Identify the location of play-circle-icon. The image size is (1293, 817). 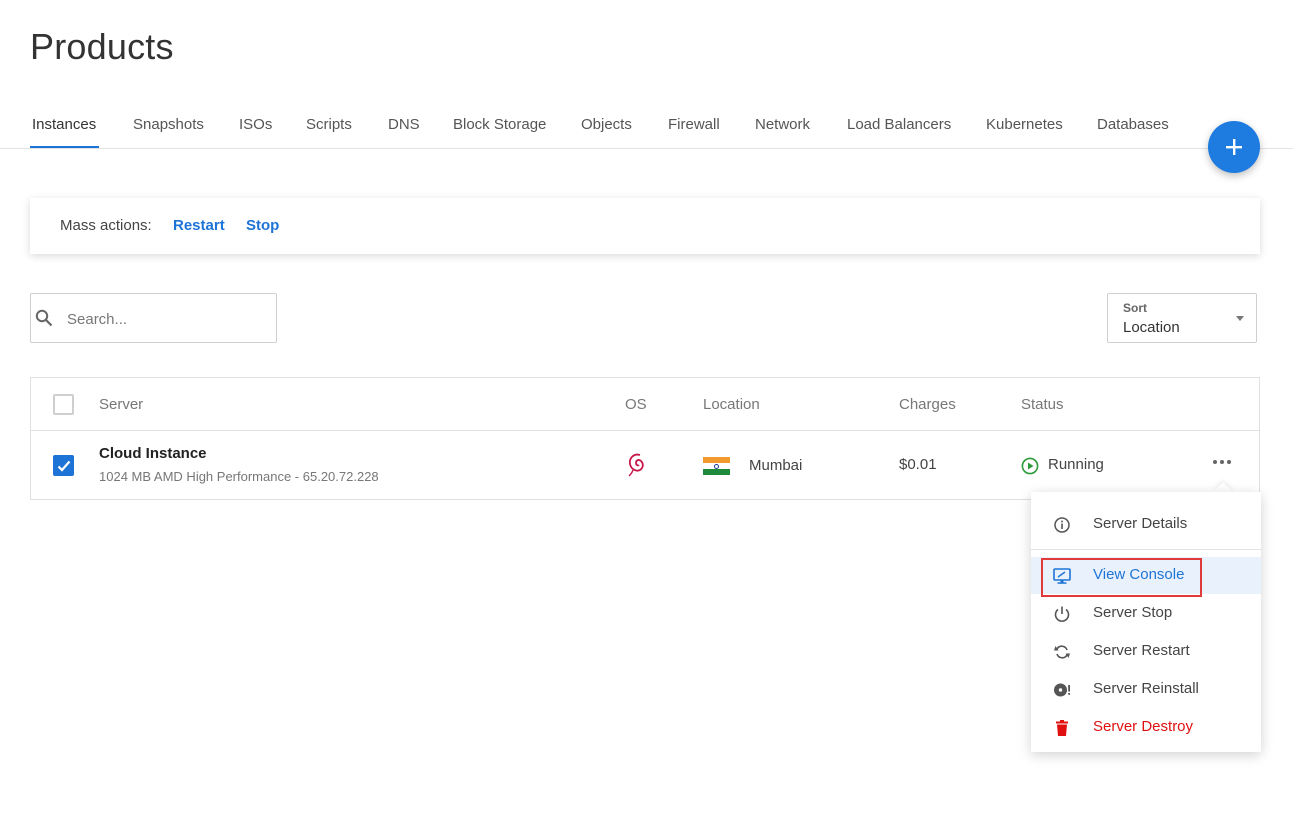
(1030, 466).